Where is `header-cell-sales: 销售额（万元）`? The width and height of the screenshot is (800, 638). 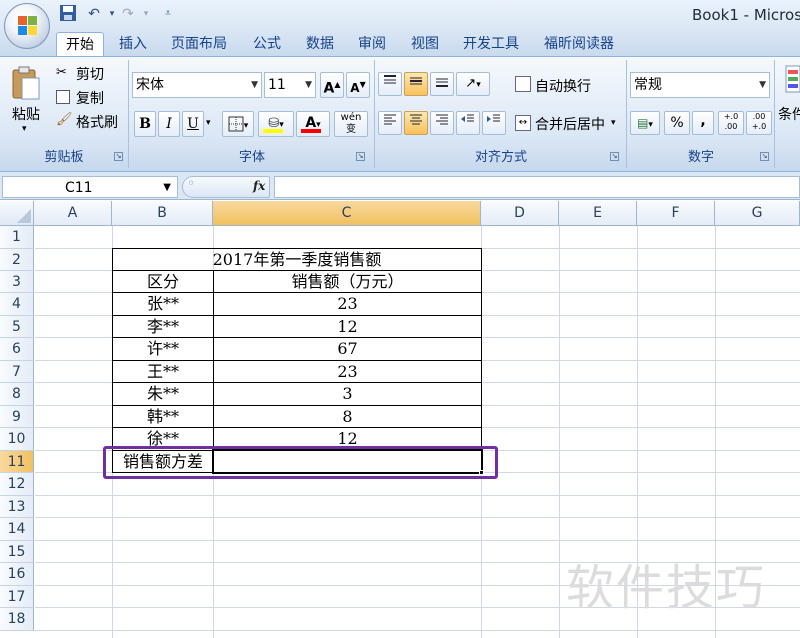
header-cell-sales: 销售额（万元） is located at coordinates (347, 281).